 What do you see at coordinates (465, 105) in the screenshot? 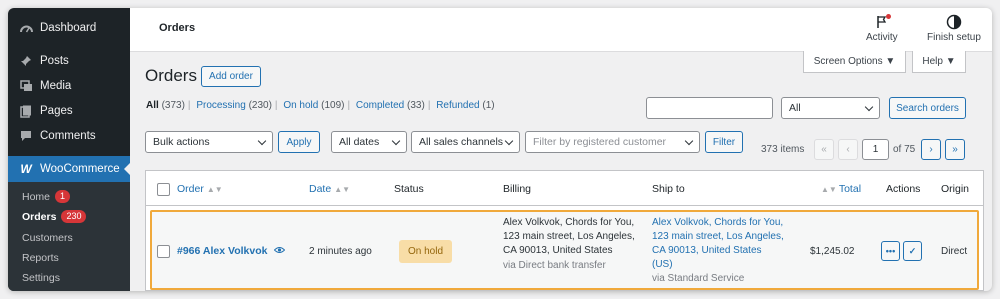
I see `filter-refunded: Refunded (1)` at bounding box center [465, 105].